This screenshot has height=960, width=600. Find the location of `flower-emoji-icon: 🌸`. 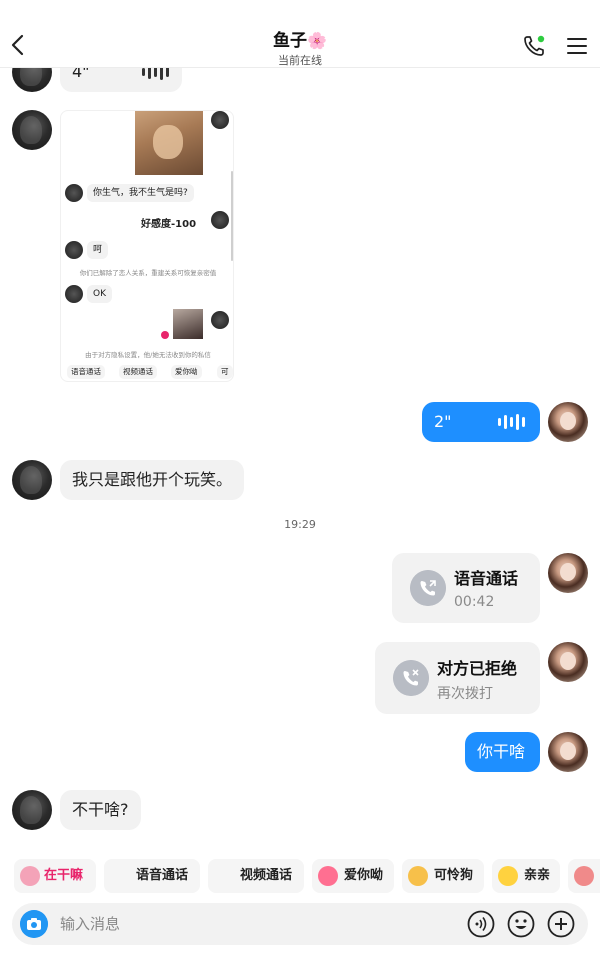

flower-emoji-icon: 🌸 is located at coordinates (317, 40).